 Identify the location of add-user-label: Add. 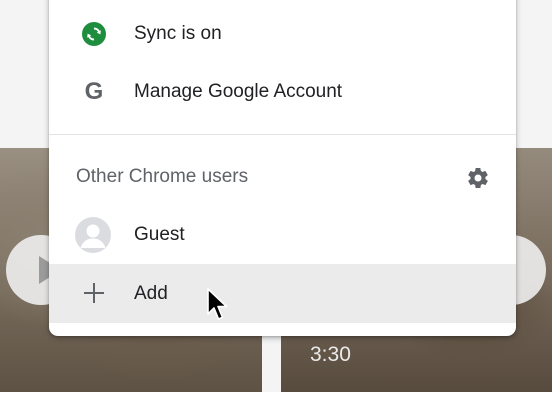
(151, 293).